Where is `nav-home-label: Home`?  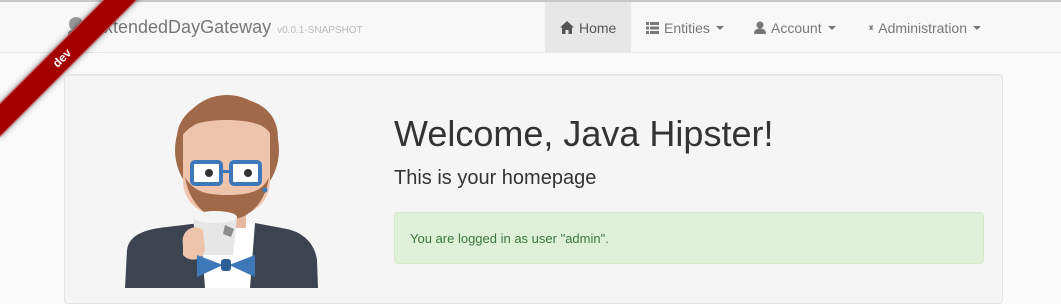
nav-home-label: Home is located at coordinates (598, 27).